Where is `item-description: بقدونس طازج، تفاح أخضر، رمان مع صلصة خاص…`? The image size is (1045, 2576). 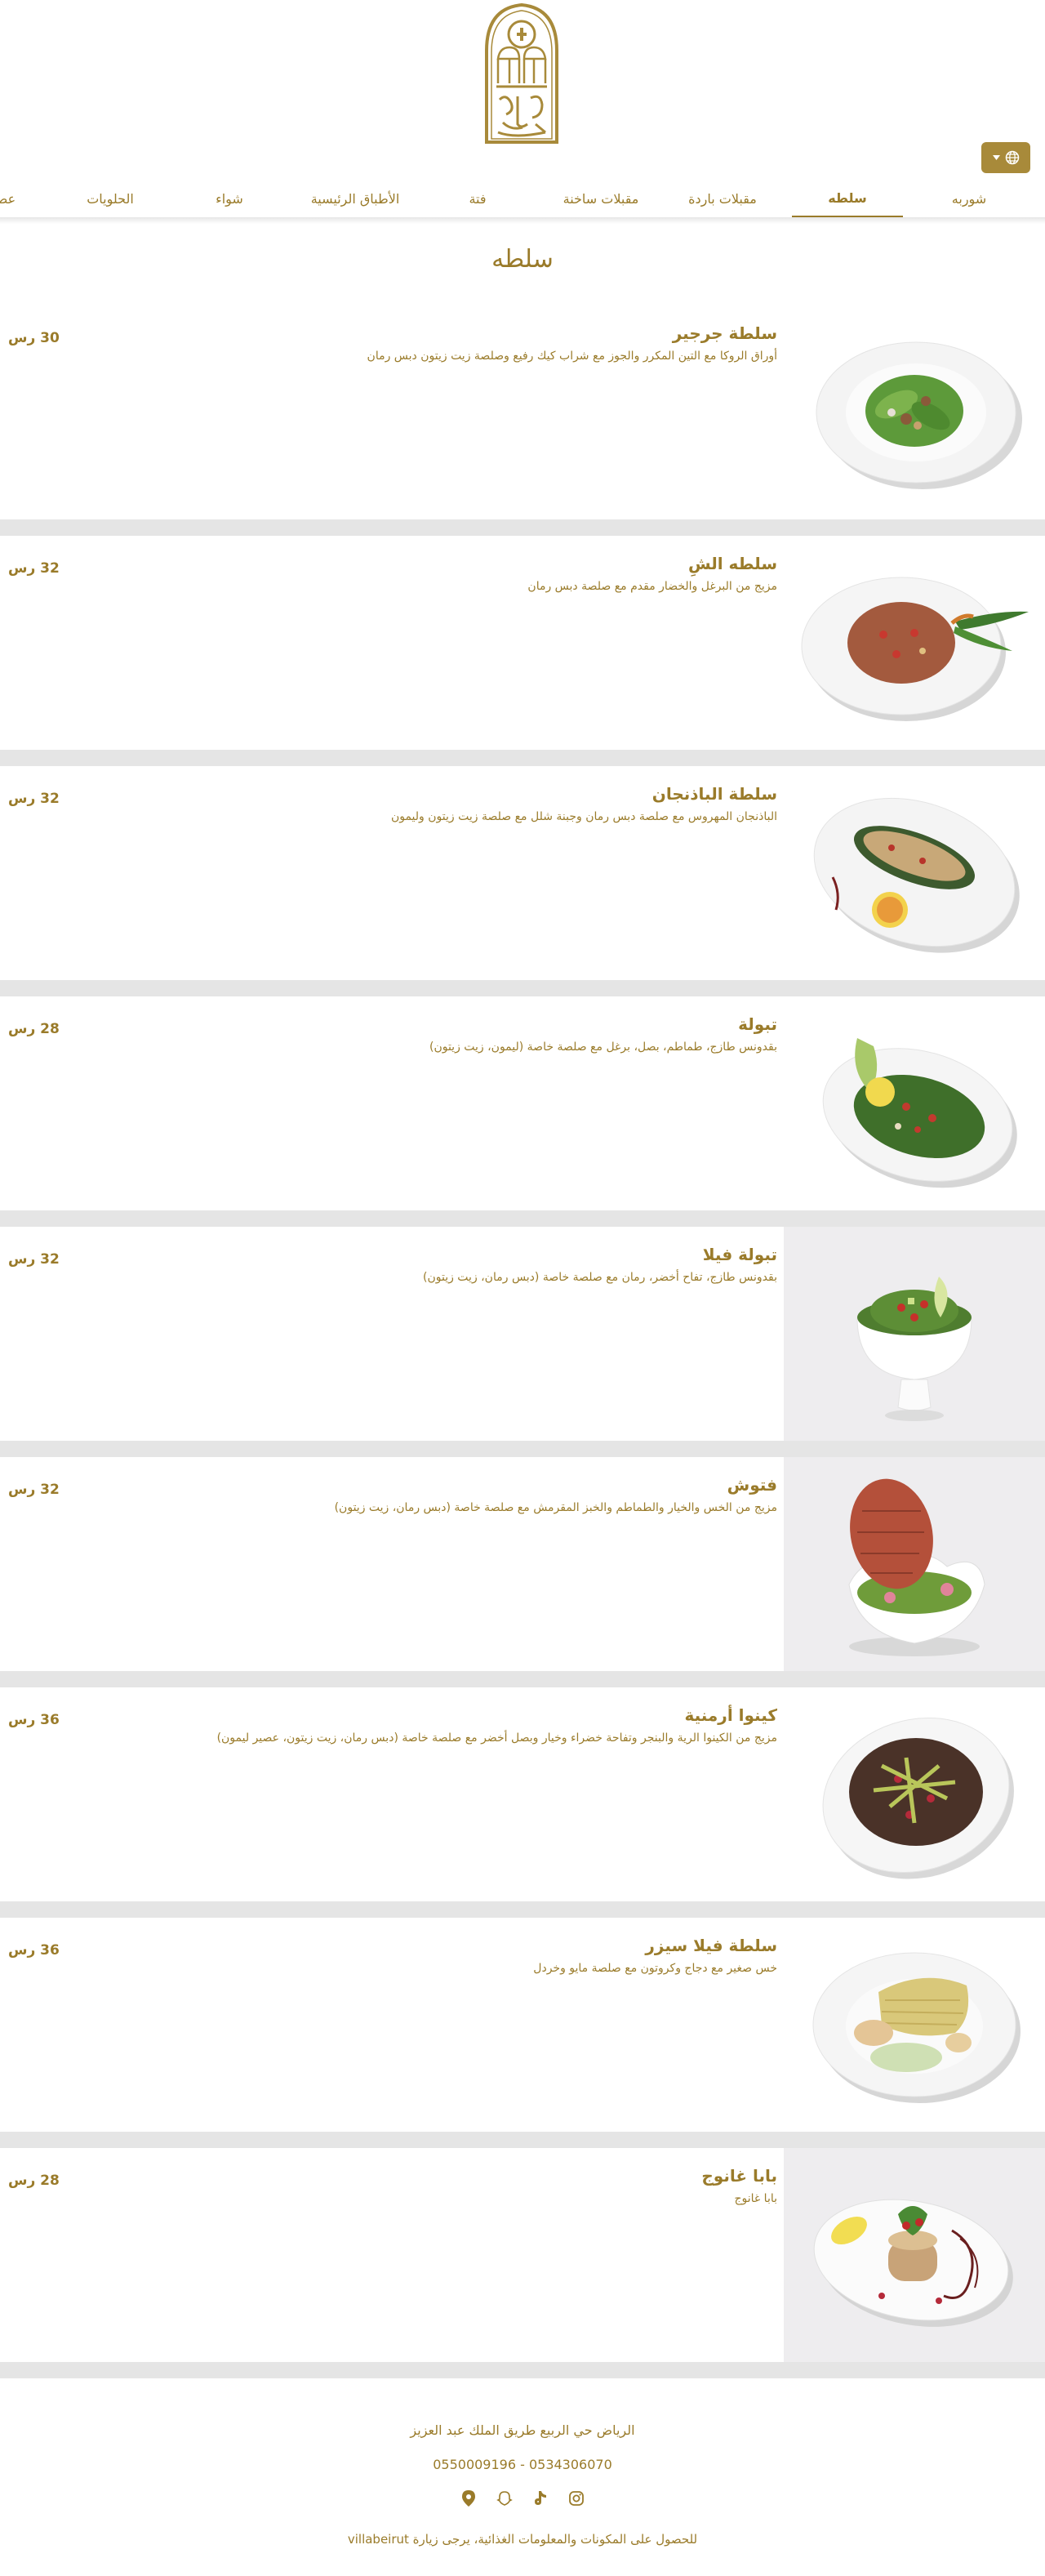
item-description: بقدونس طازج، تفاح أخضر، رمان مع صلصة خاص… is located at coordinates (600, 1277).